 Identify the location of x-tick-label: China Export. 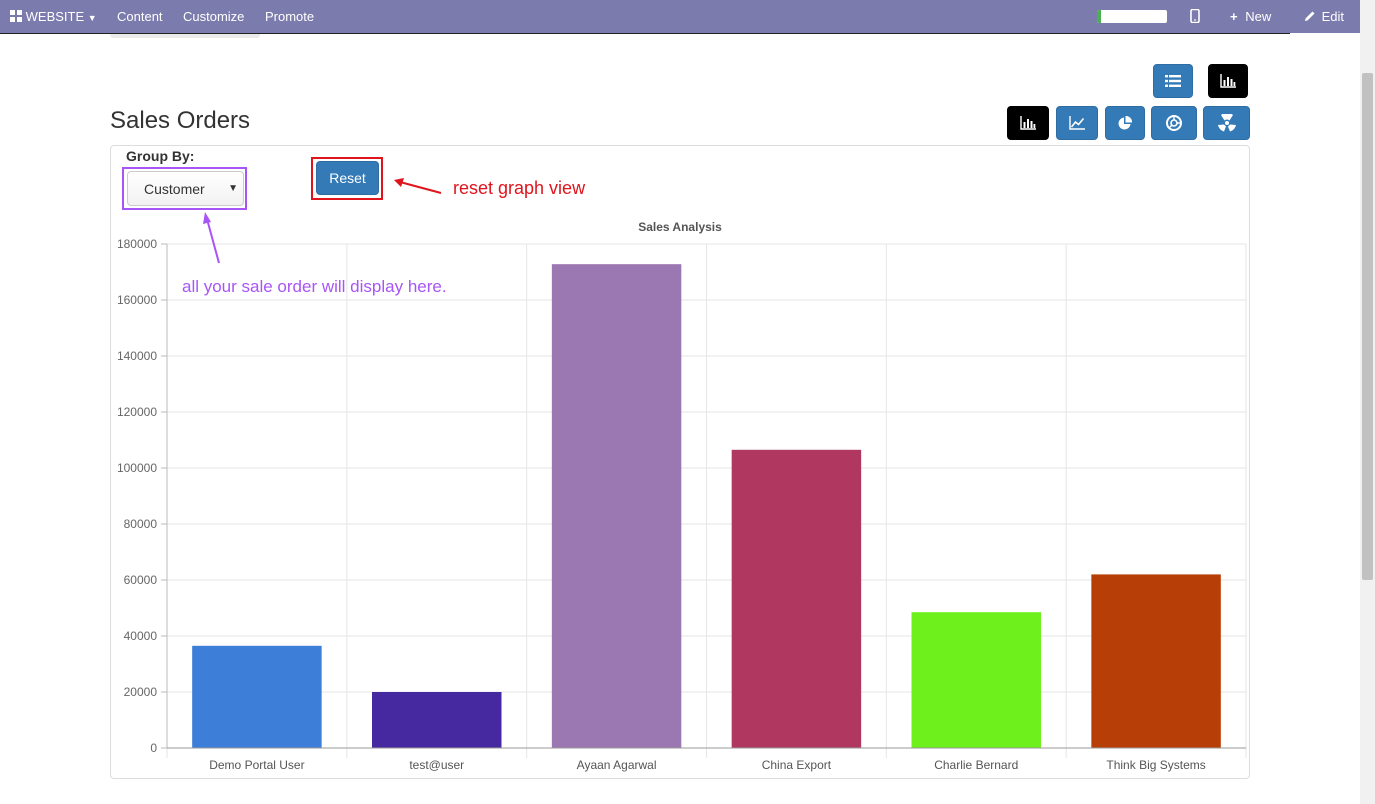
(797, 765).